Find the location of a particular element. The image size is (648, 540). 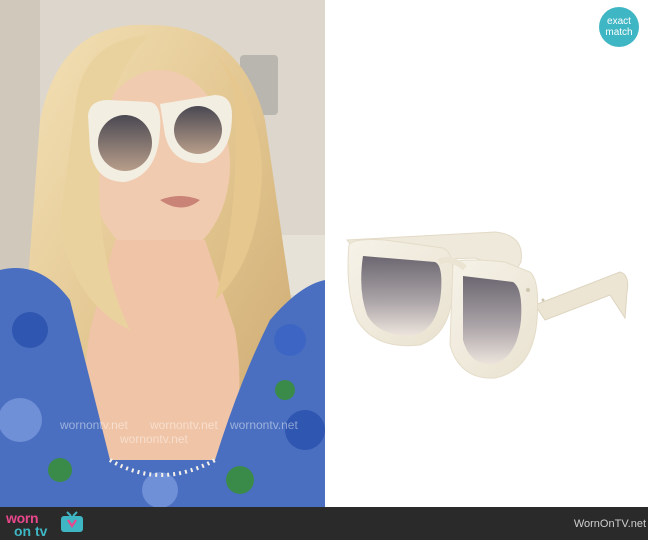

footer-bar is located at coordinates (324, 523).